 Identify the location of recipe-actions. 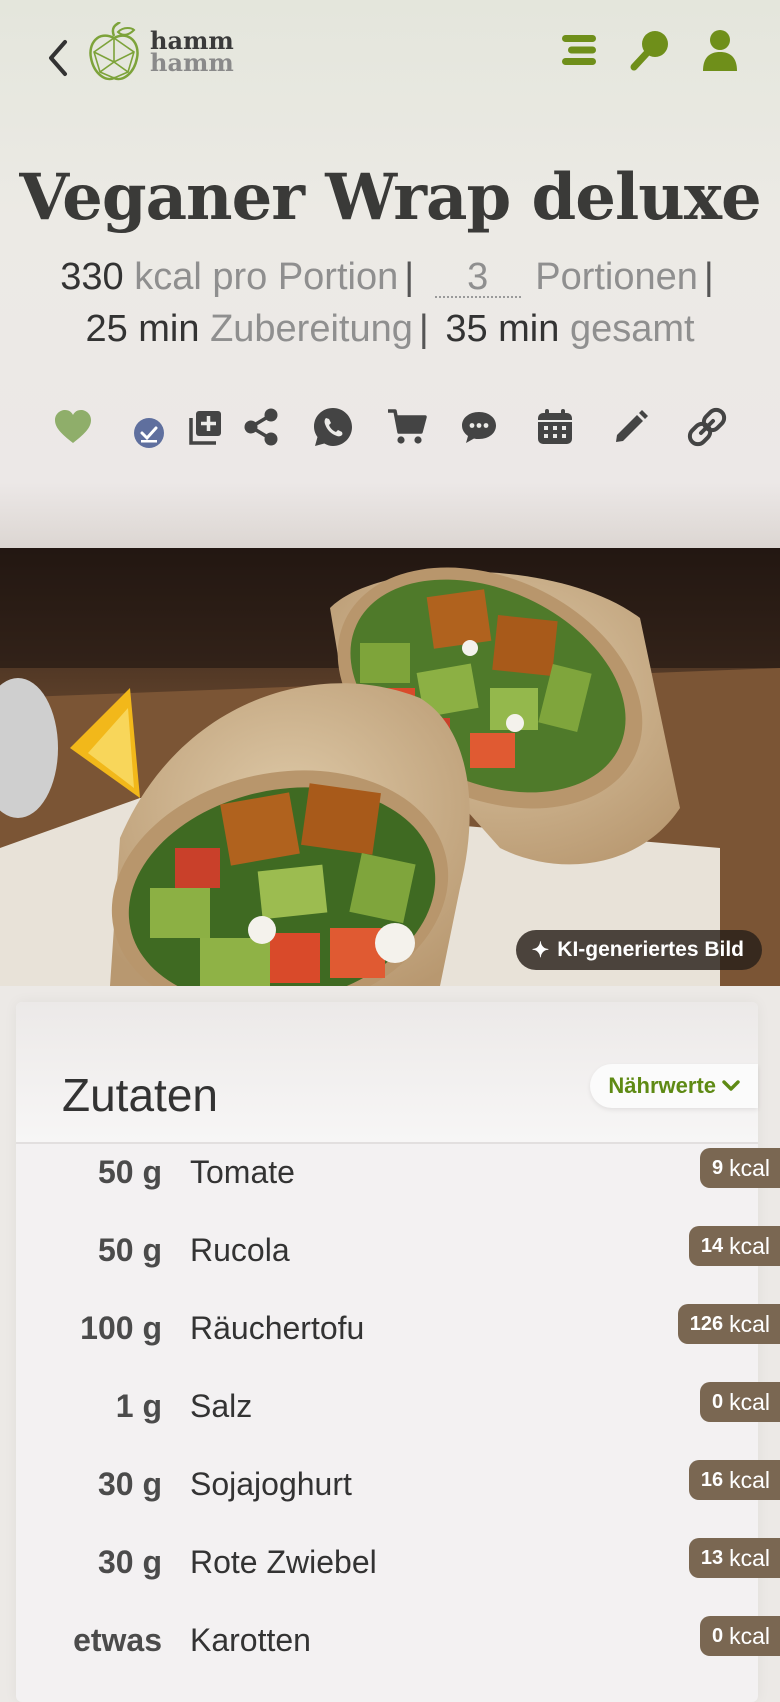
(393, 428).